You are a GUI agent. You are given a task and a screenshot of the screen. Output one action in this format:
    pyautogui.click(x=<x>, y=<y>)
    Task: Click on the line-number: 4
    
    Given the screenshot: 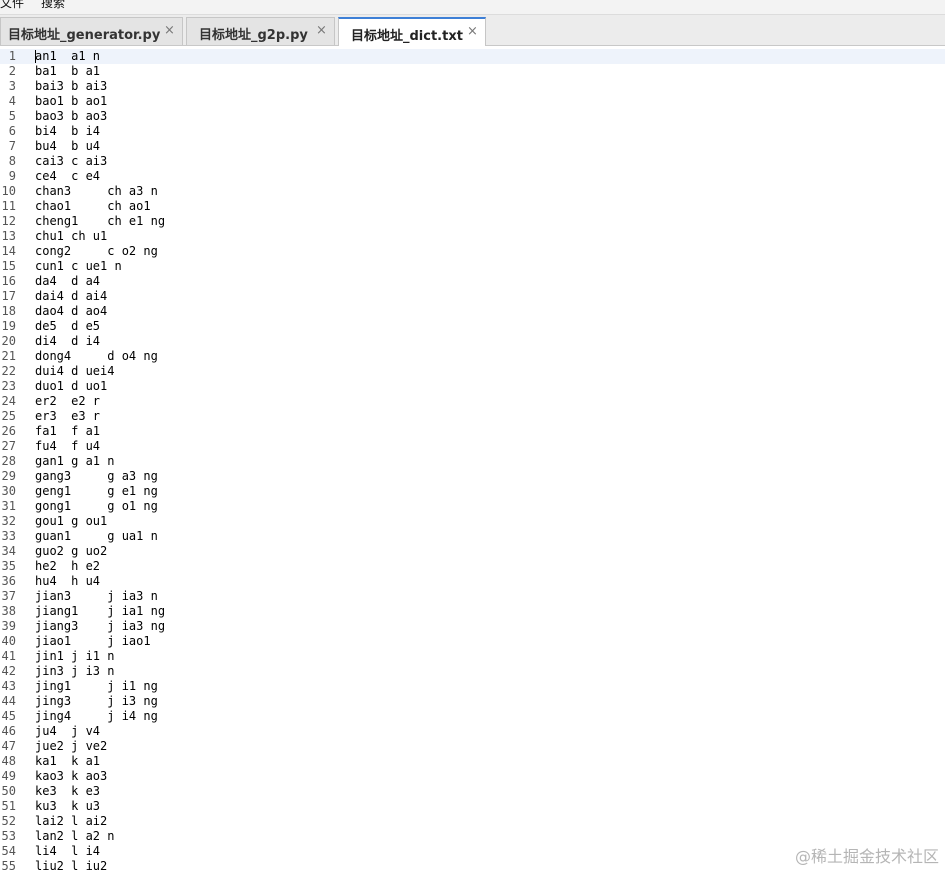 What is the action you would take?
    pyautogui.click(x=12, y=101)
    